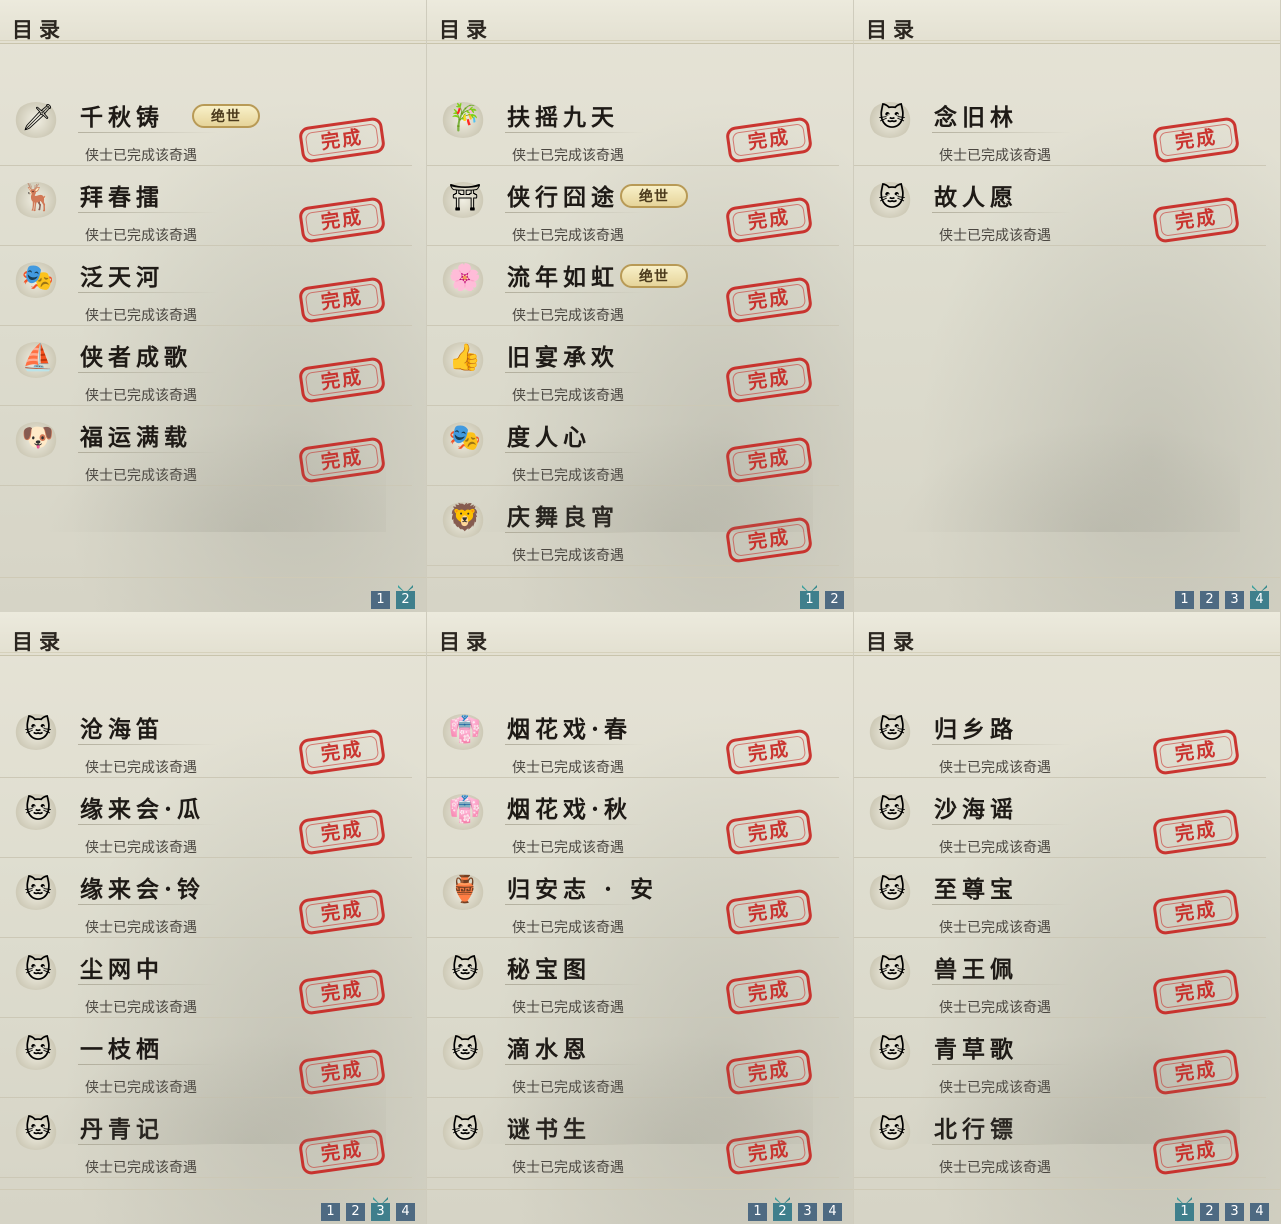 This screenshot has width=1281, height=1224. I want to click on adventure-entry: 🎋 扶摇九天 侠士已完成该奇遇 完成, so click(633, 126).